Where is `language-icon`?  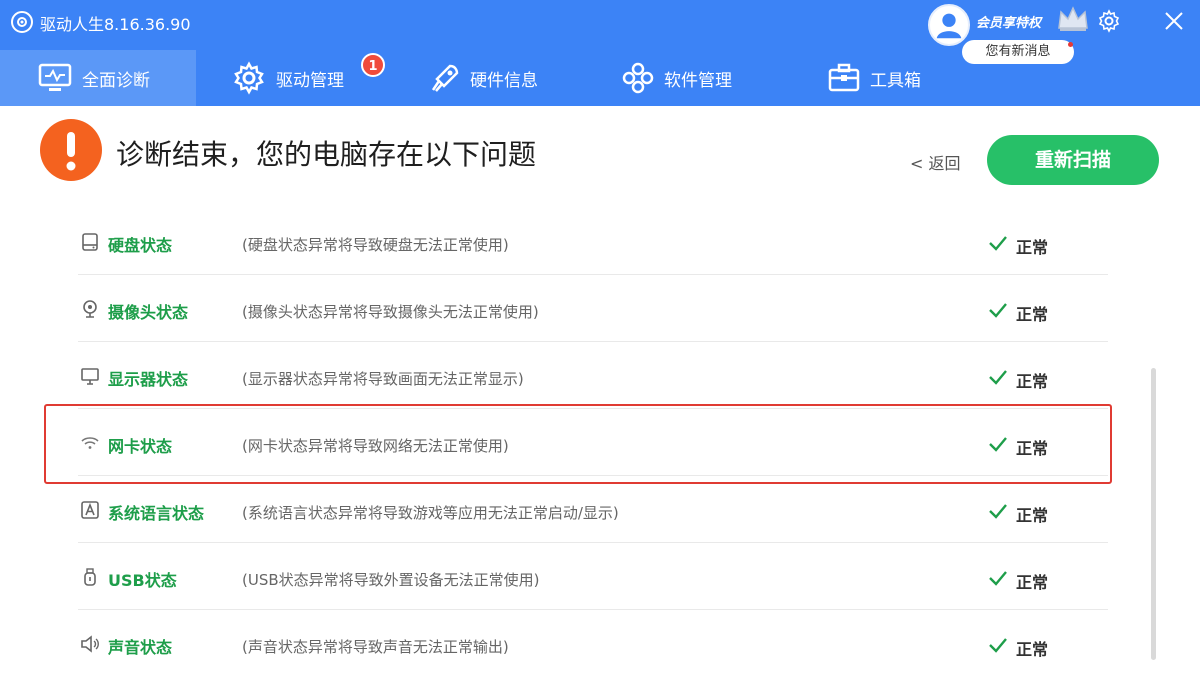 language-icon is located at coordinates (90, 510).